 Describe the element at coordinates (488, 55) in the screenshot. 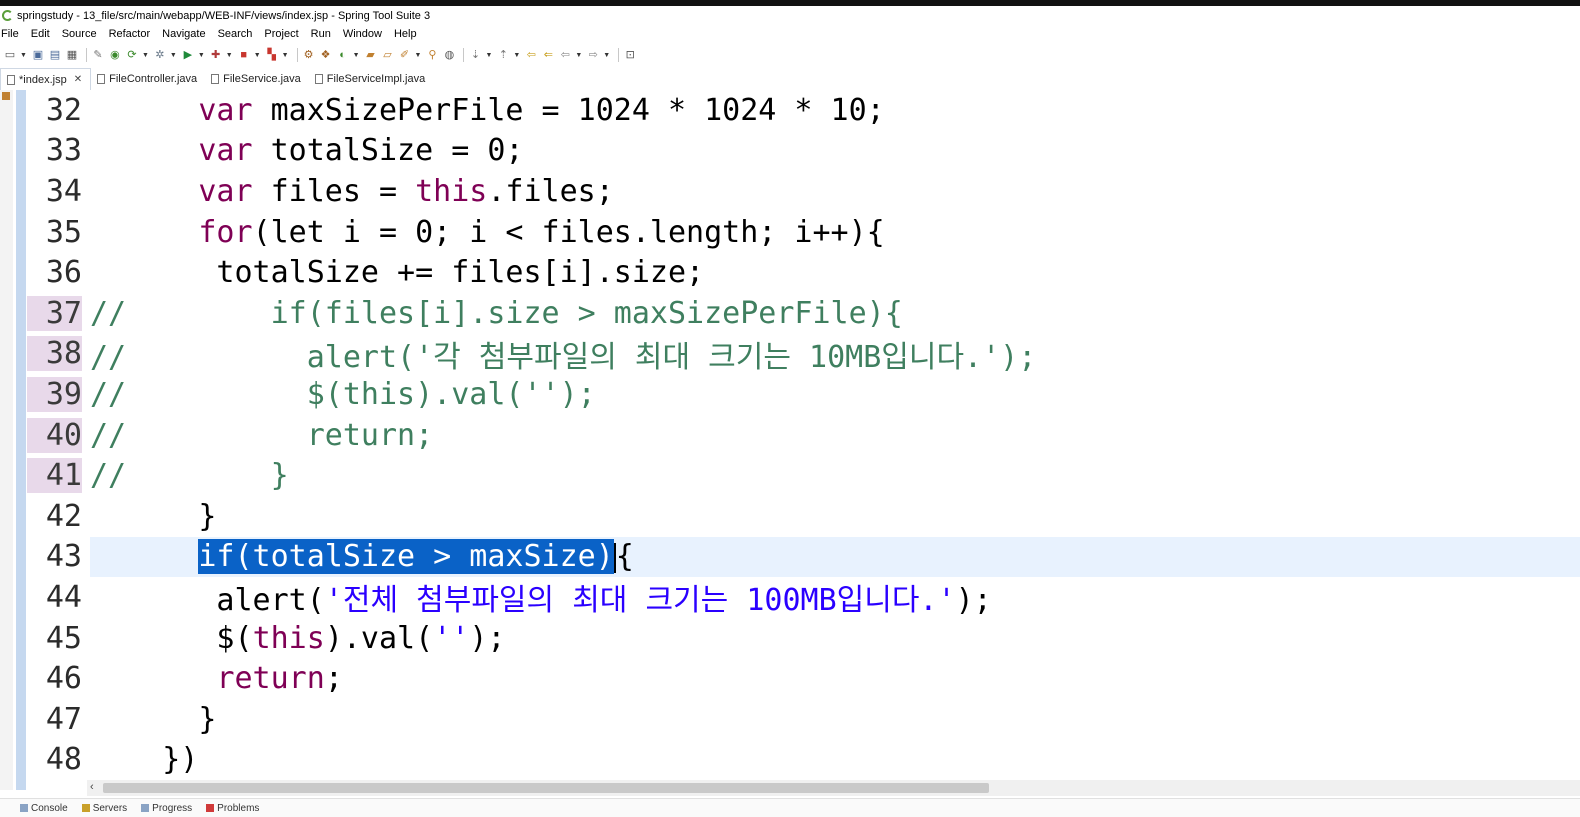

I see `next-annotation-dropdown-icon: ▼` at that location.